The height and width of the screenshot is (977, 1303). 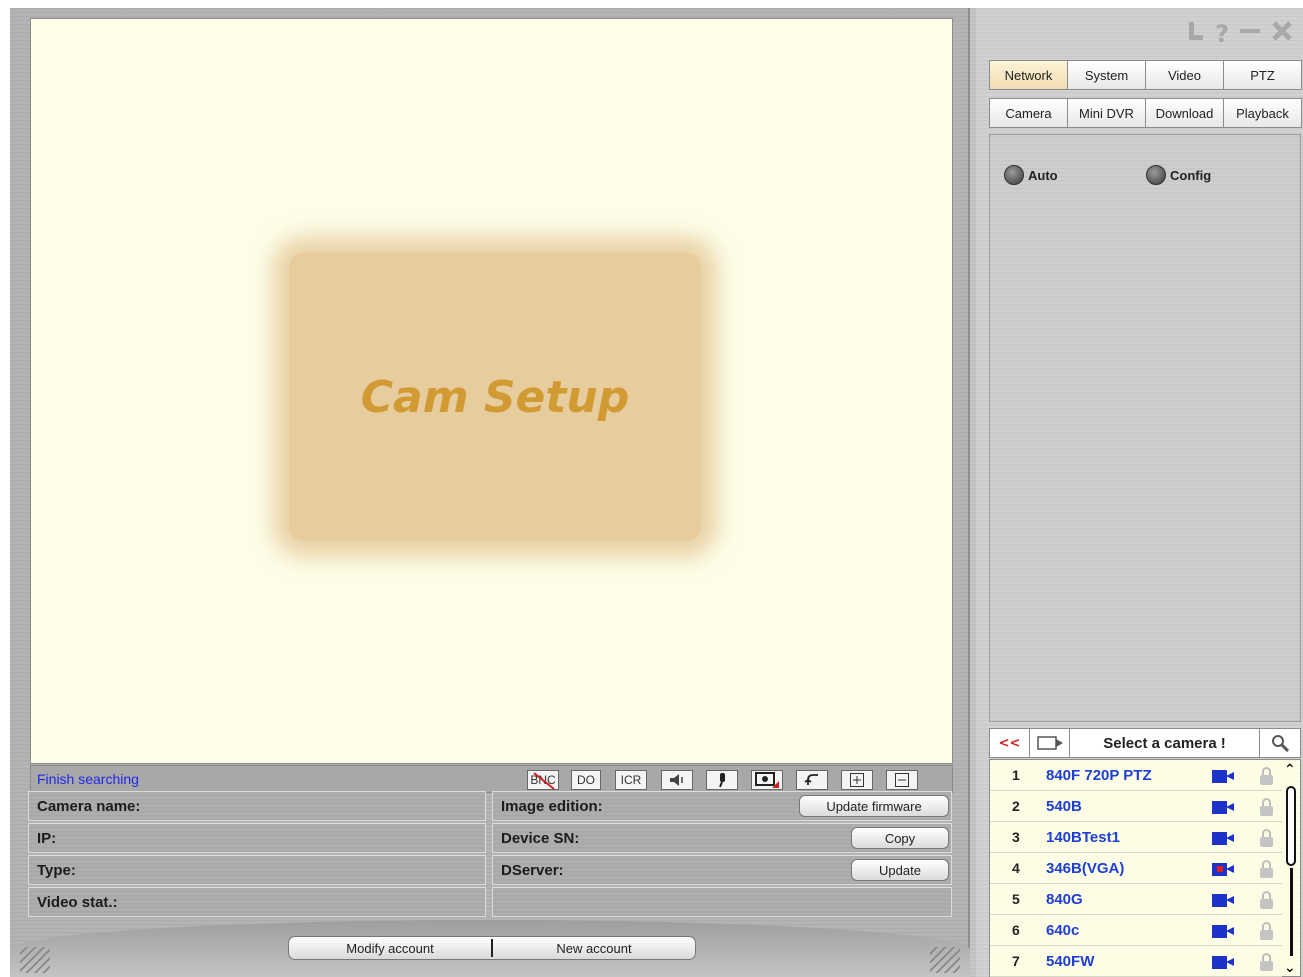 I want to click on camera-number: 5, so click(x=1016, y=899).